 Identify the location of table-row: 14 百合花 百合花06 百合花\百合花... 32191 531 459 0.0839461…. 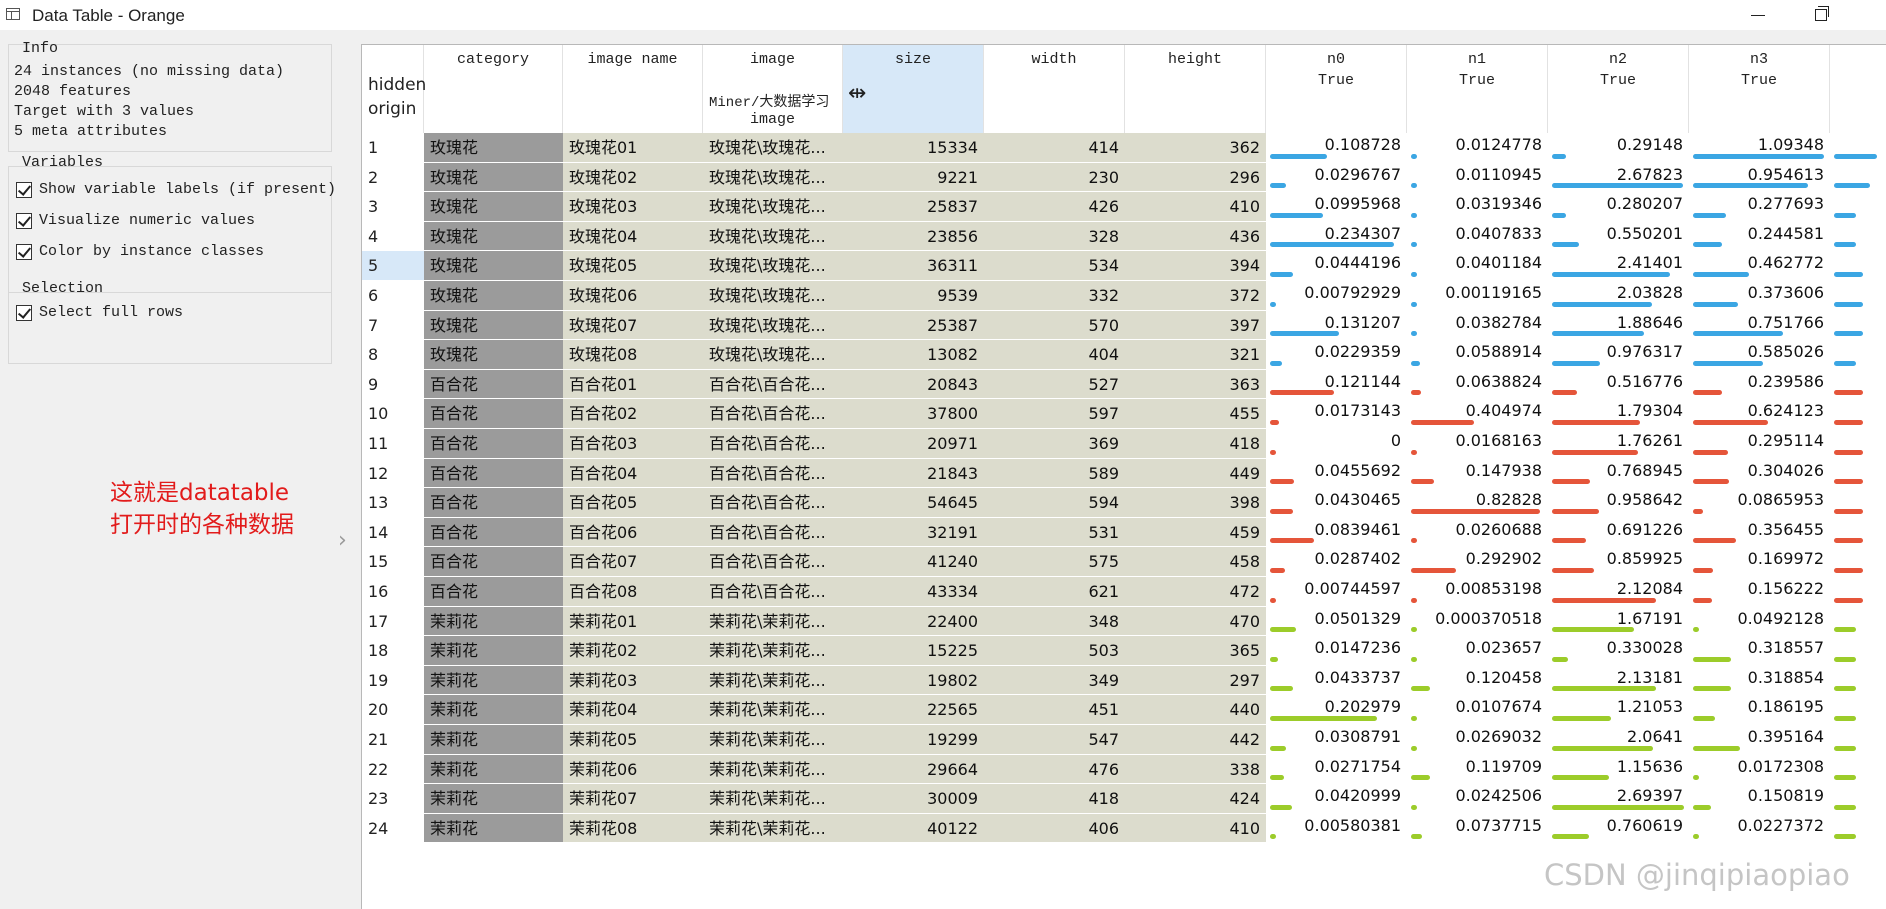
(1124, 532).